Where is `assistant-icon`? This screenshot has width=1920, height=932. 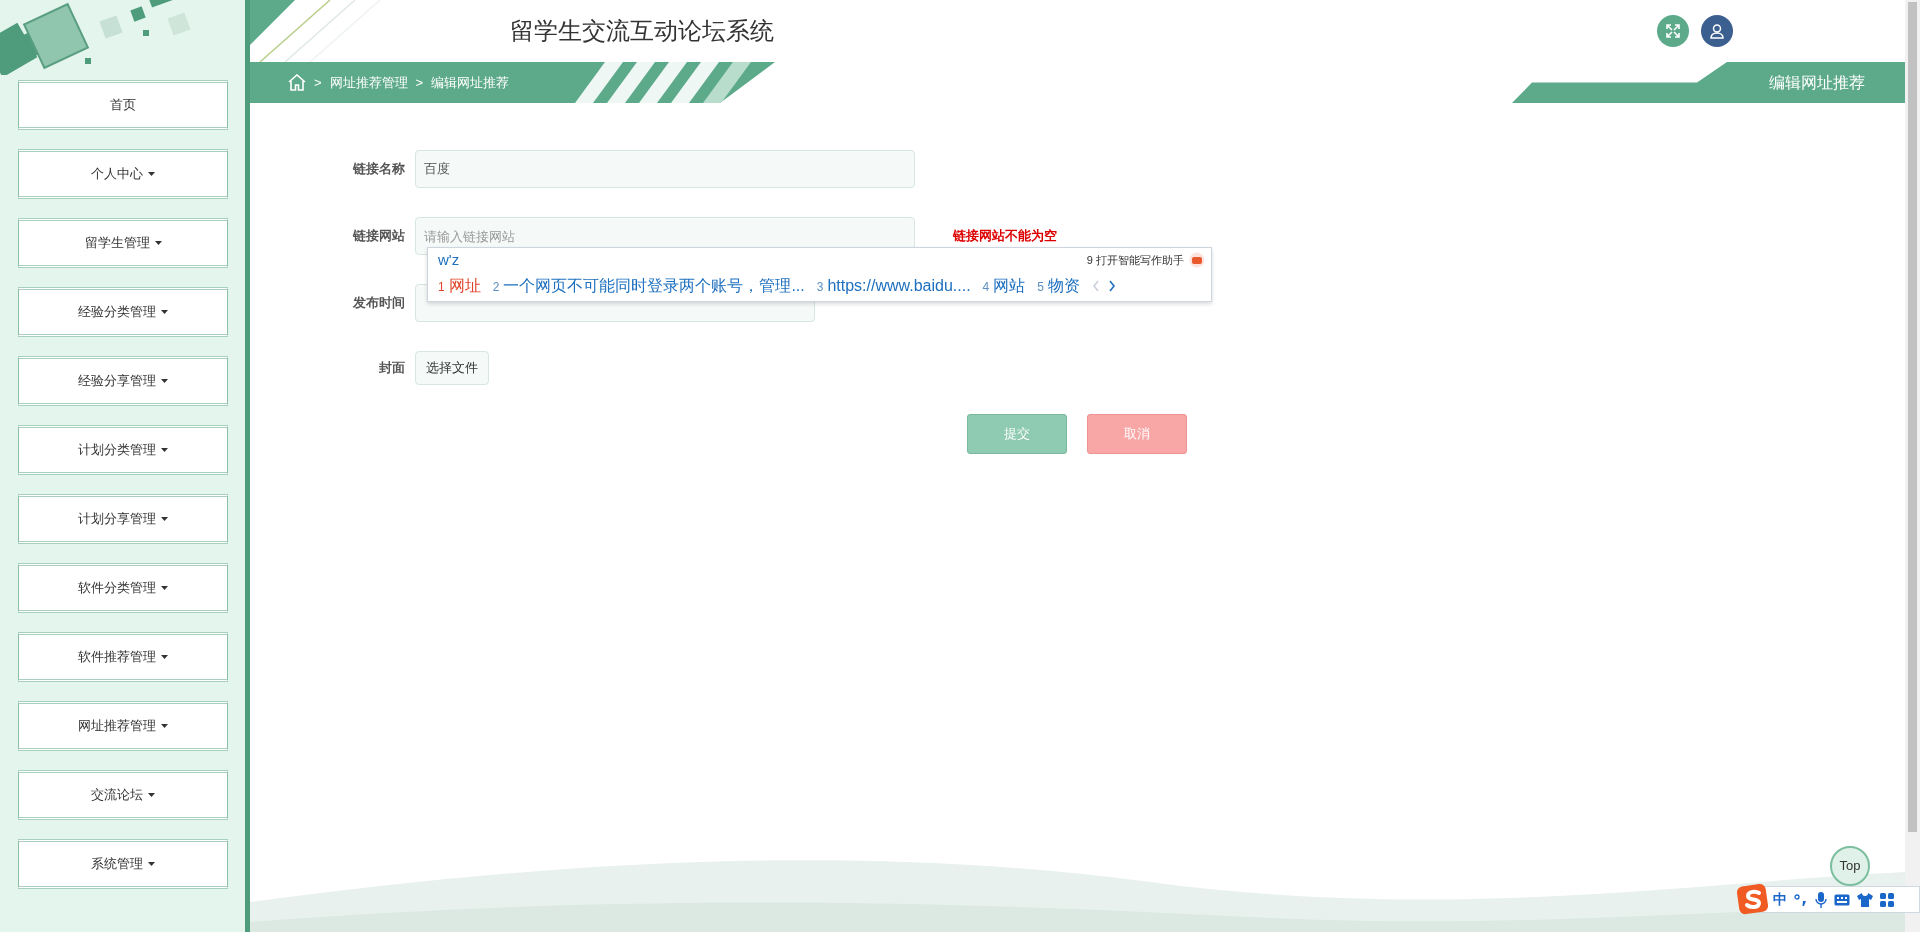
assistant-icon is located at coordinates (1197, 260).